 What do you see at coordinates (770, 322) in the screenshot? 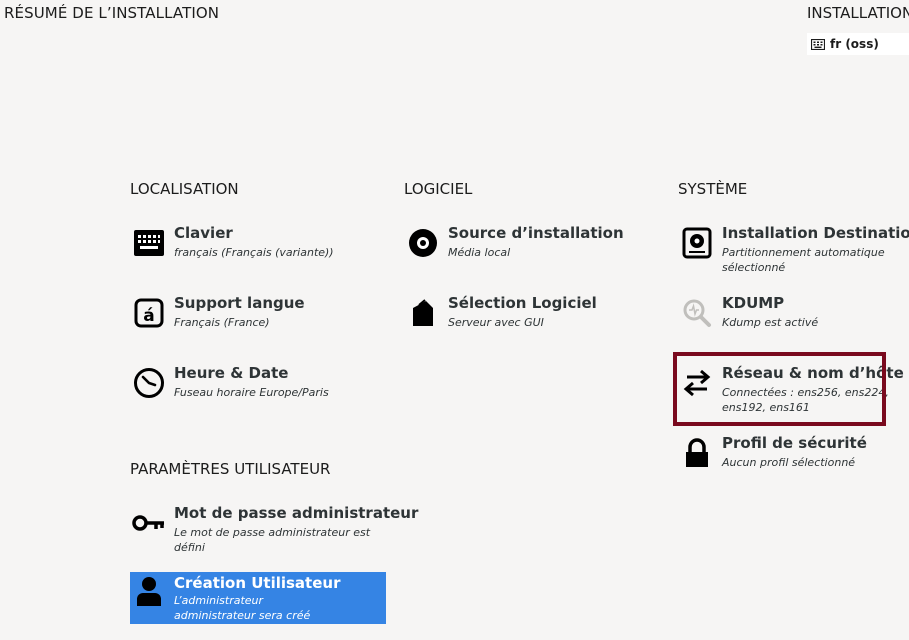
I see `spoke-status: Kdump est activé` at bounding box center [770, 322].